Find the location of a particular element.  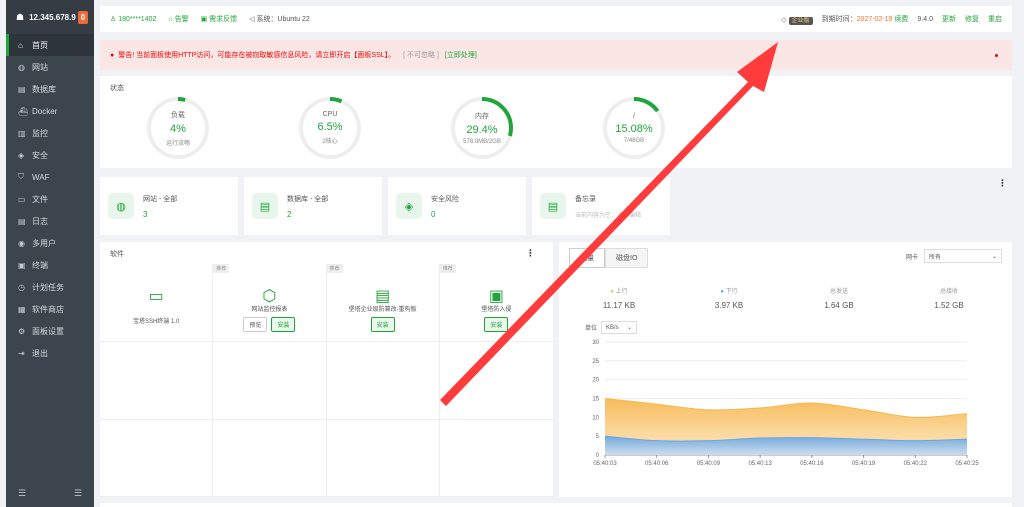

stat-body: 备忘录 当前内容为空，点击编辑 is located at coordinates (608, 206).